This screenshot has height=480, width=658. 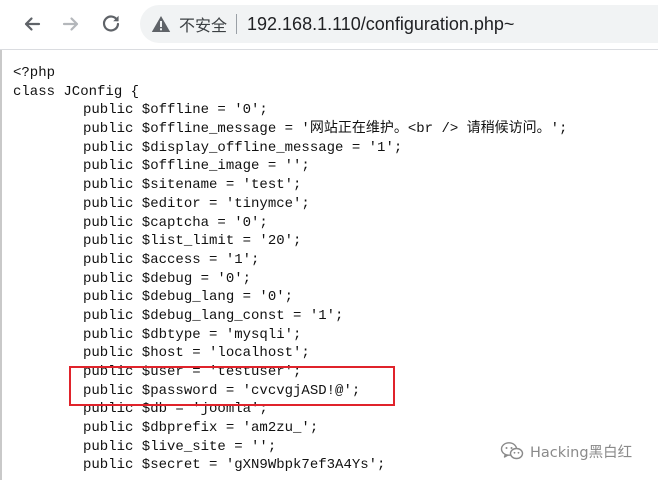 I want to click on address-bar-divider, so click(x=237, y=24).